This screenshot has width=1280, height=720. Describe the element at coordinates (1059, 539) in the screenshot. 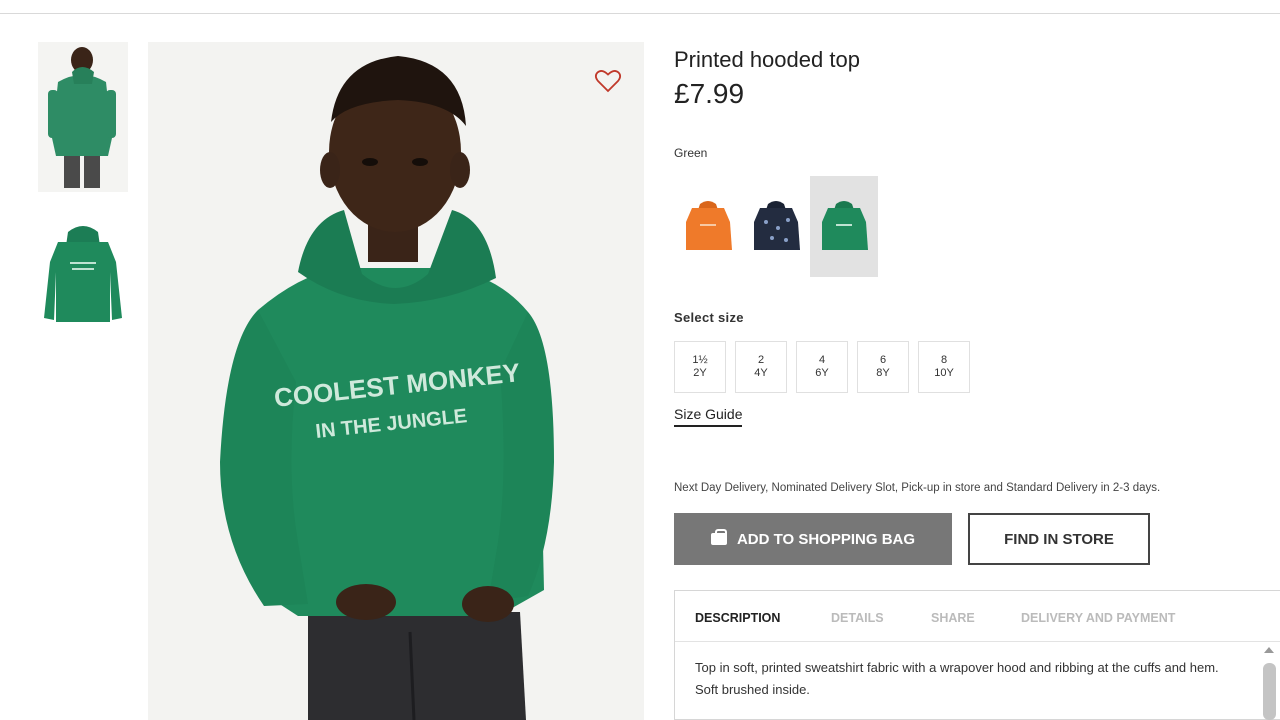

I see `find-in-store-button: FIND IN STORE` at that location.